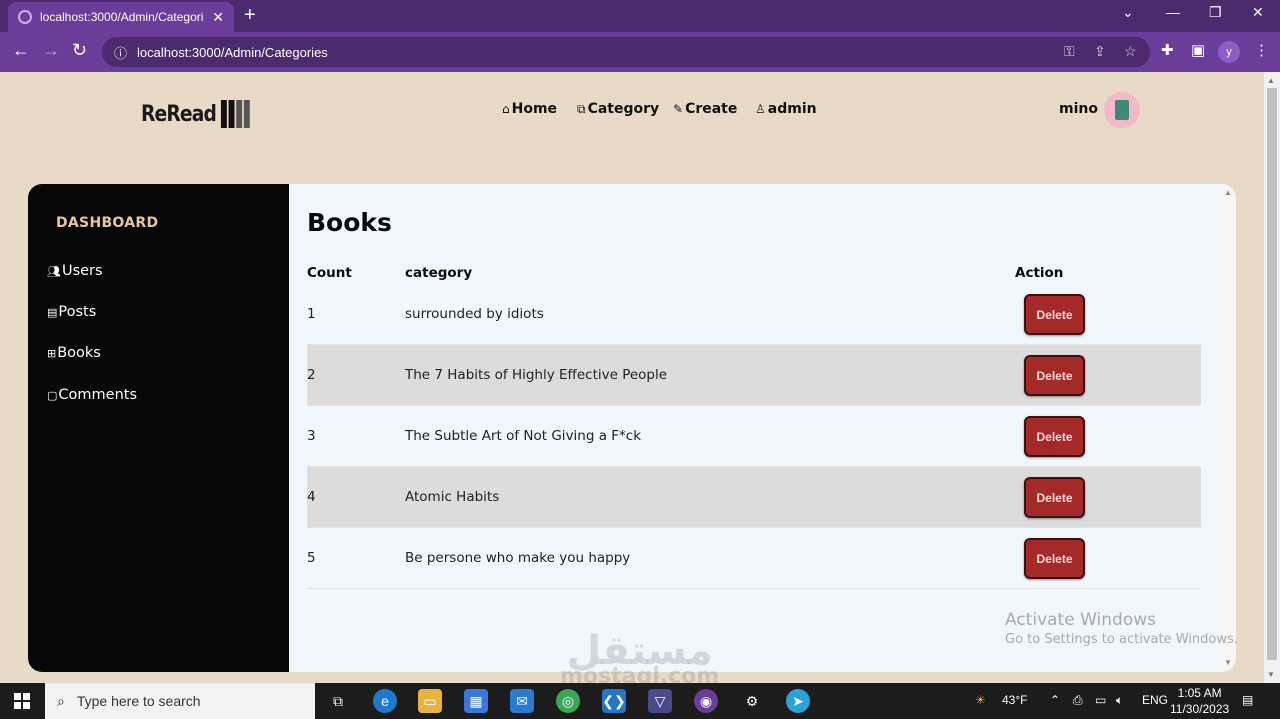 The height and width of the screenshot is (719, 1280). I want to click on close-window-button: ✕, so click(1258, 12).